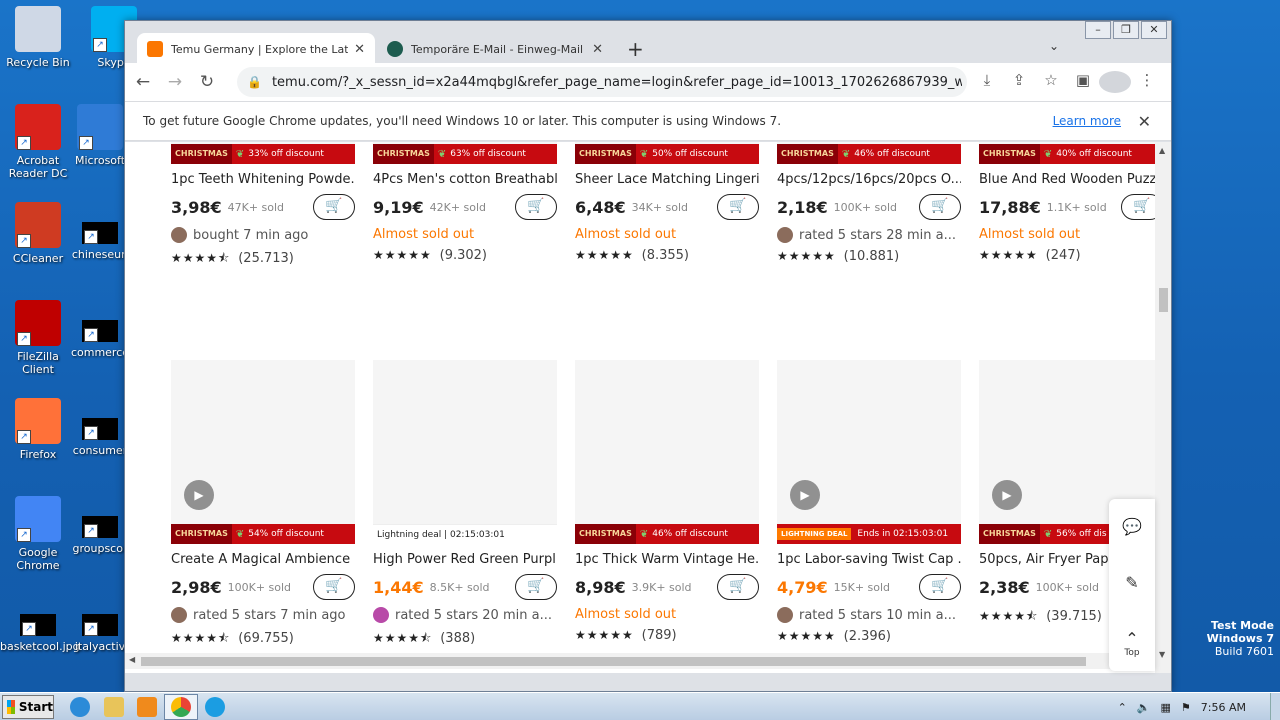 This screenshot has height=720, width=1280. I want to click on rating-count: (9.302), so click(463, 255).